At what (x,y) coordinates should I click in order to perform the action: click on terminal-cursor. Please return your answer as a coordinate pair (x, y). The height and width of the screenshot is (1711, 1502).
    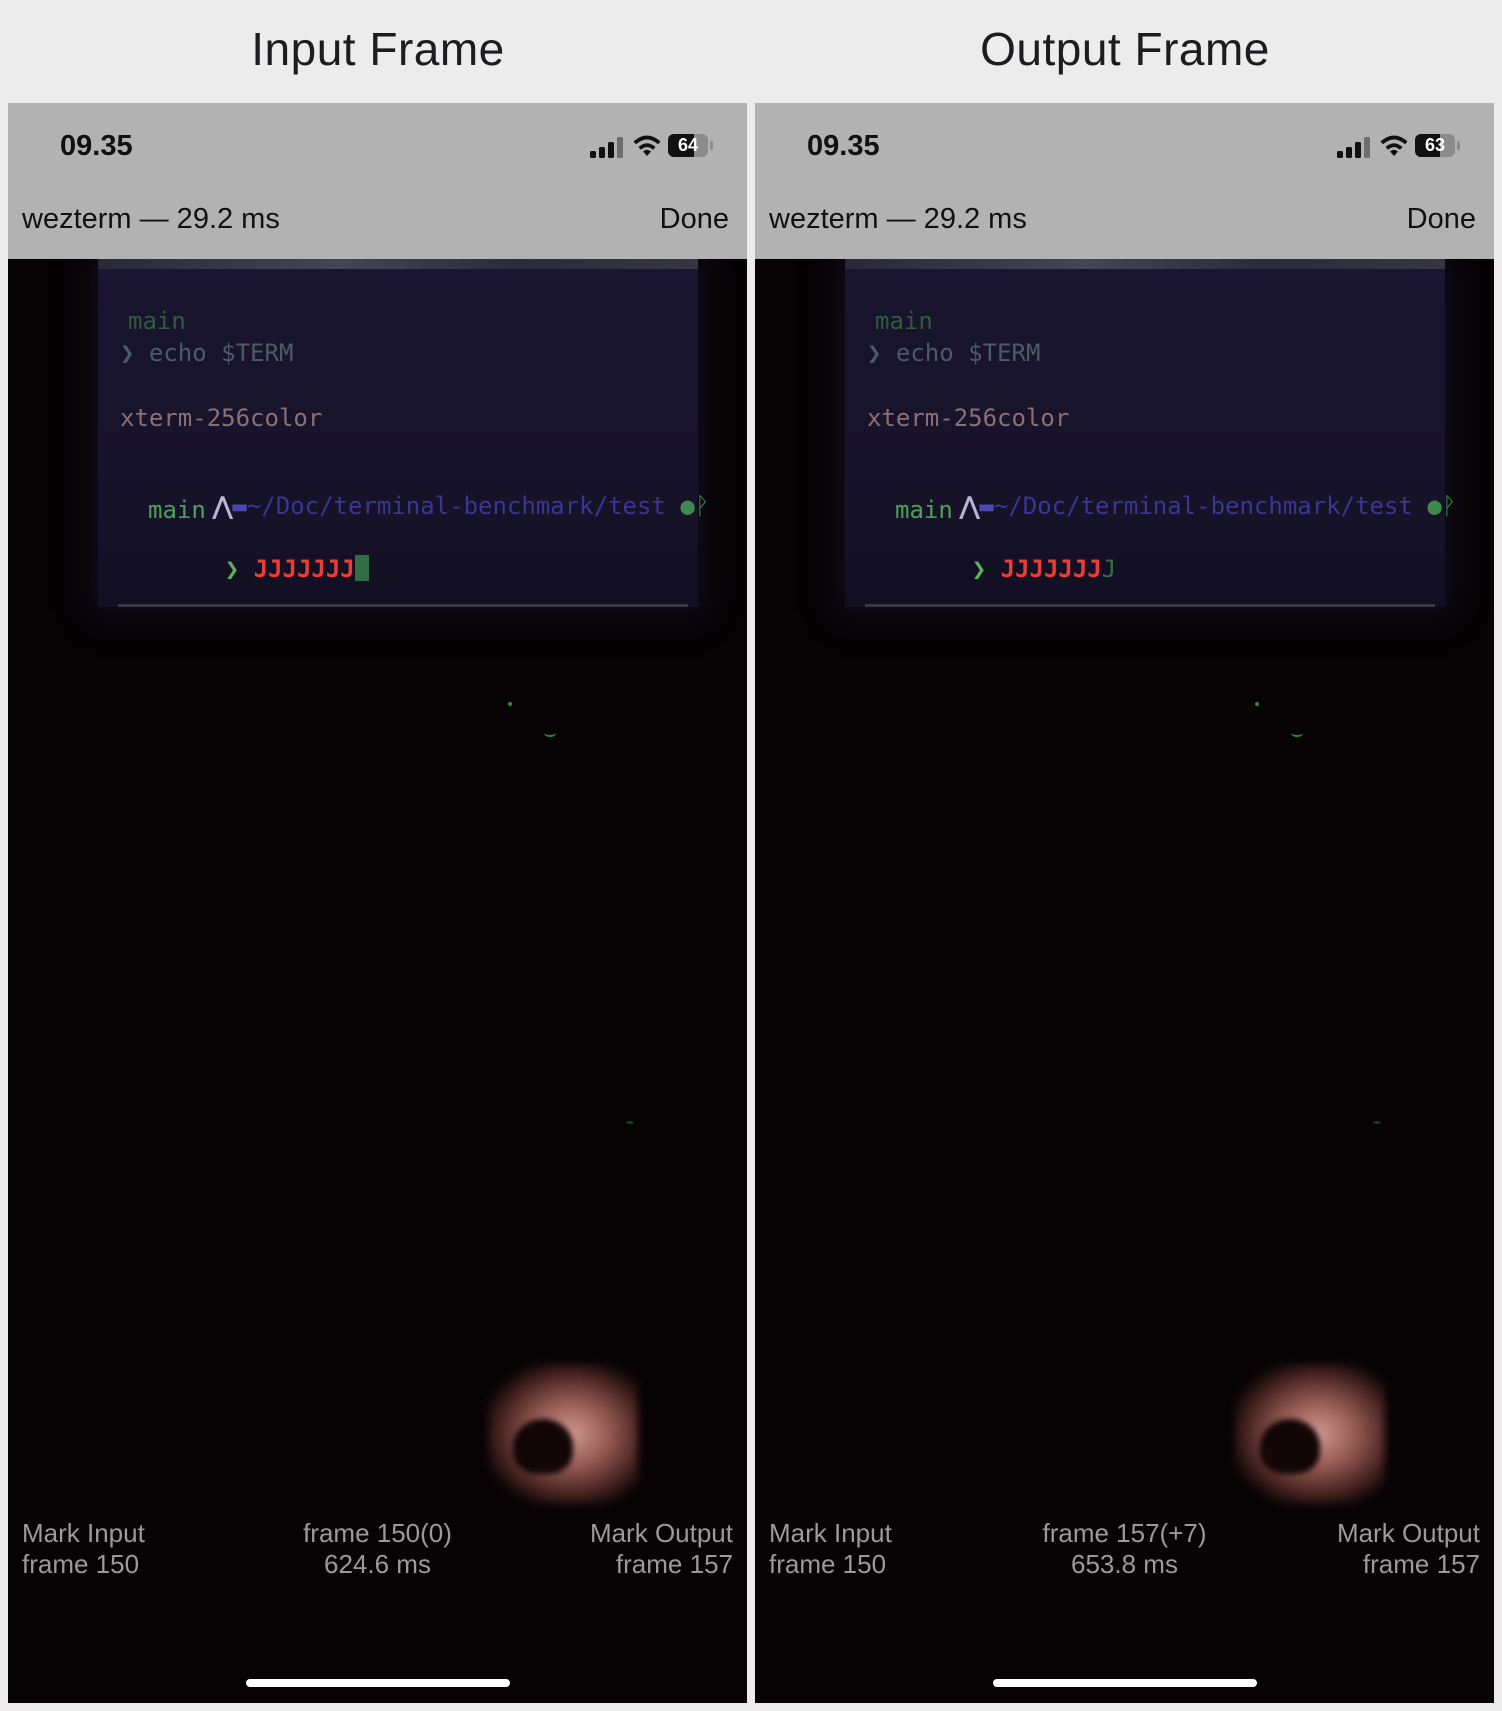
    Looking at the image, I should click on (361, 568).